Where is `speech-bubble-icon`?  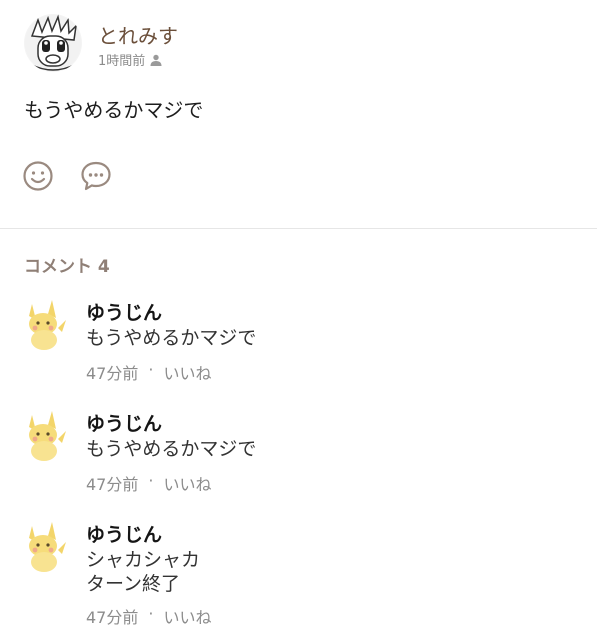
speech-bubble-icon is located at coordinates (96, 176).